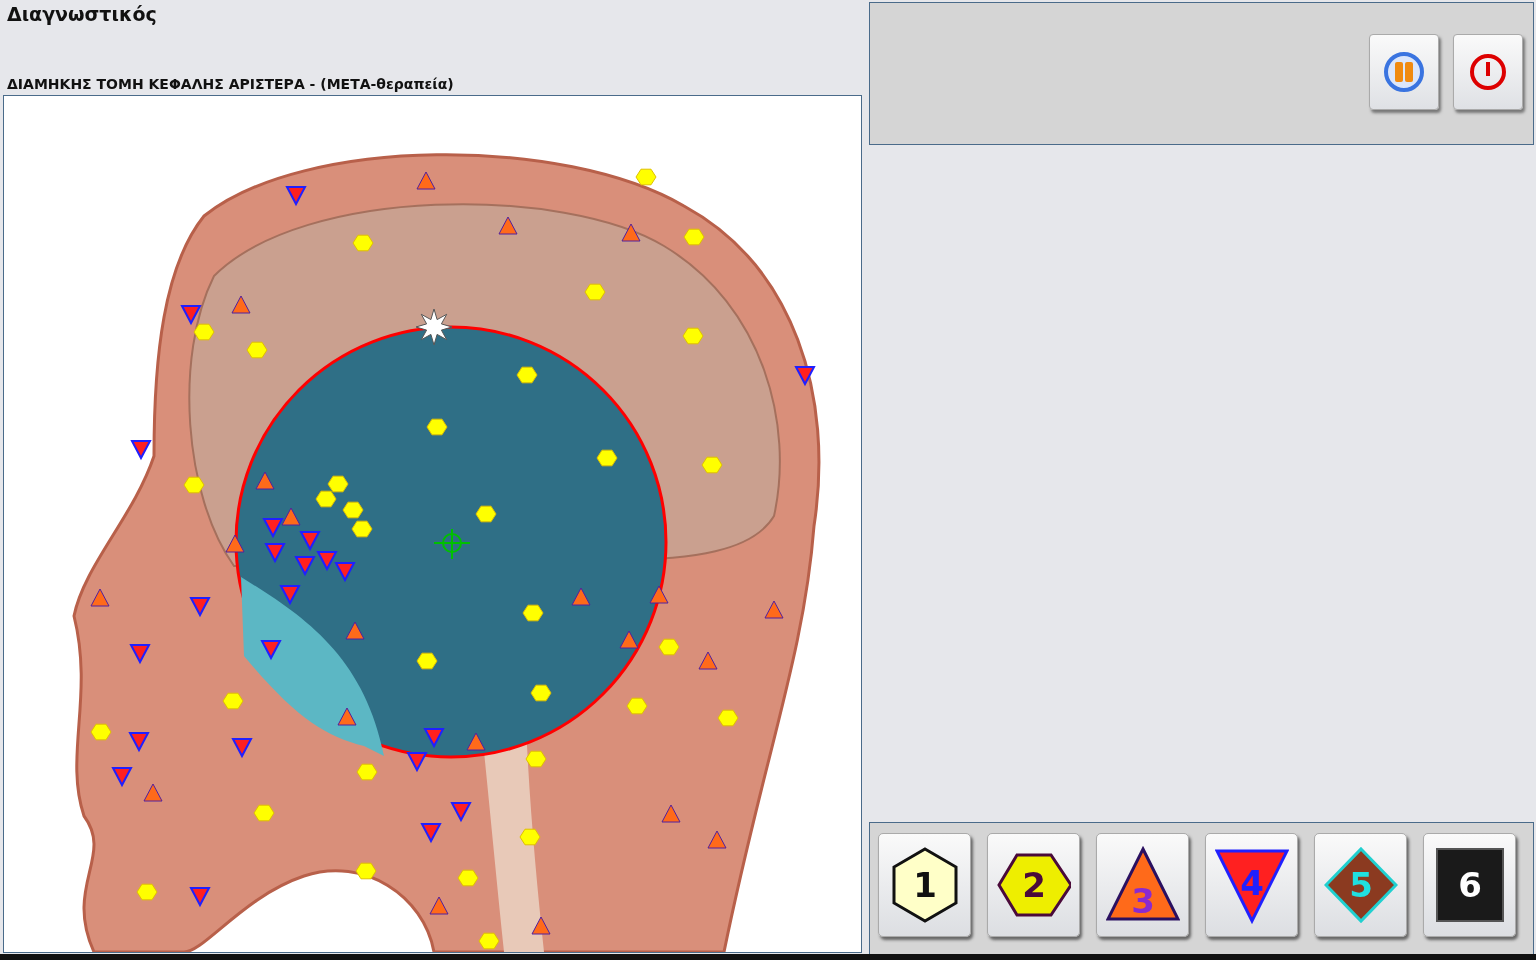 Image resolution: width=1536 pixels, height=960 pixels. I want to click on window-title: Διαγνωστικός, so click(82, 14).